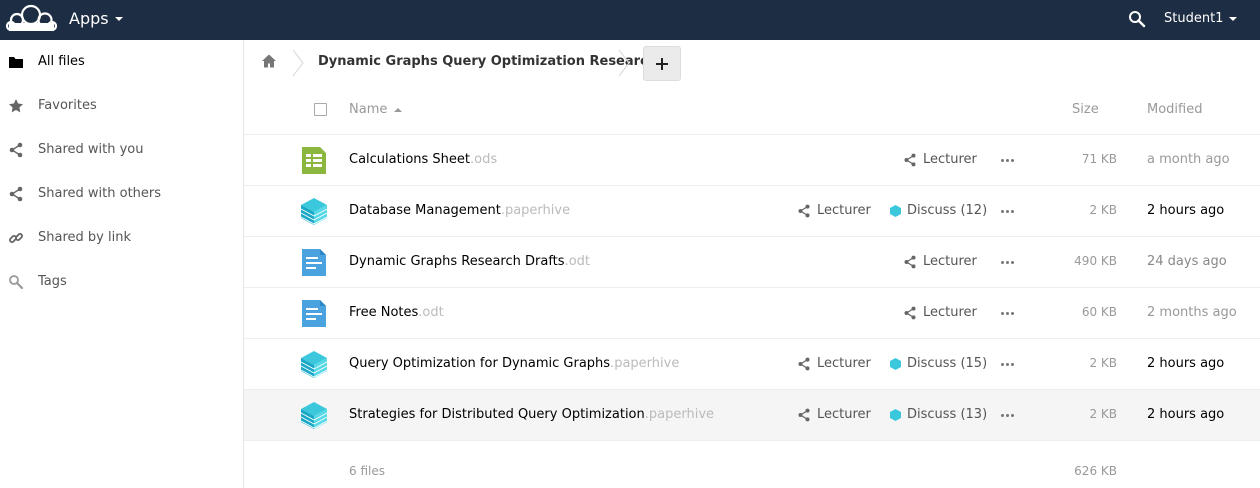 Image resolution: width=1260 pixels, height=488 pixels. I want to click on top-header: Apps Student1, so click(630, 20).